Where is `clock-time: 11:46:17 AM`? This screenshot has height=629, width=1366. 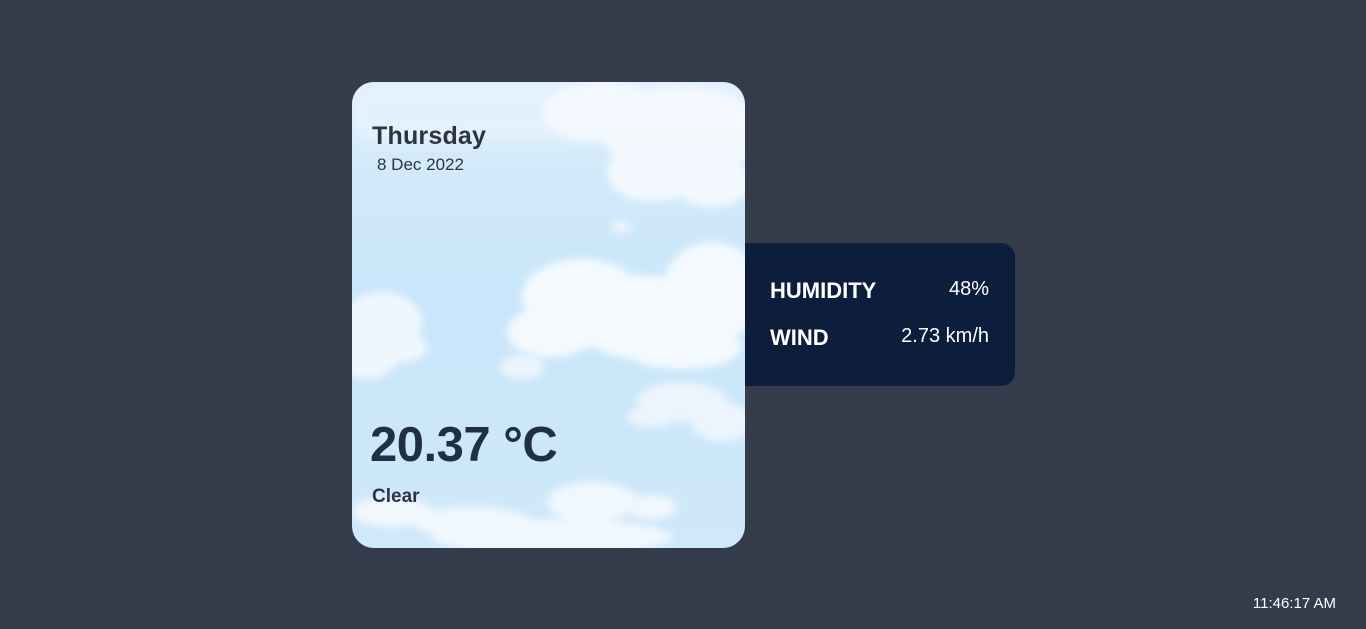 clock-time: 11:46:17 AM is located at coordinates (1294, 603).